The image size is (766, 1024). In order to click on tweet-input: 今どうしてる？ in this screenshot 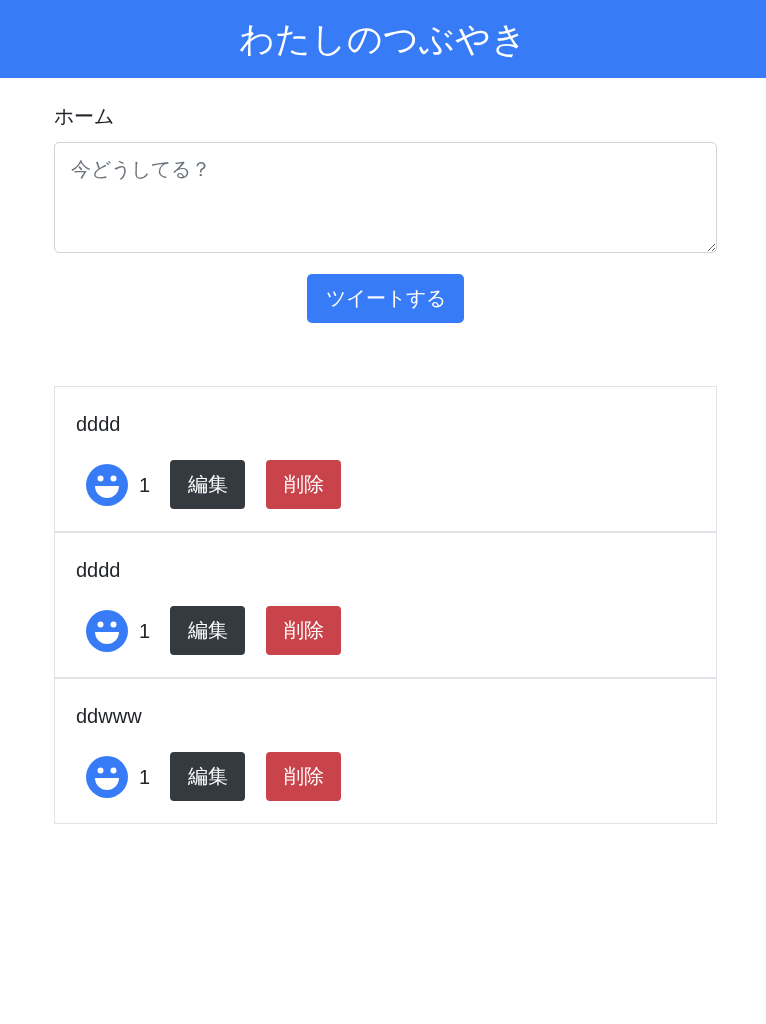, I will do `click(385, 197)`.